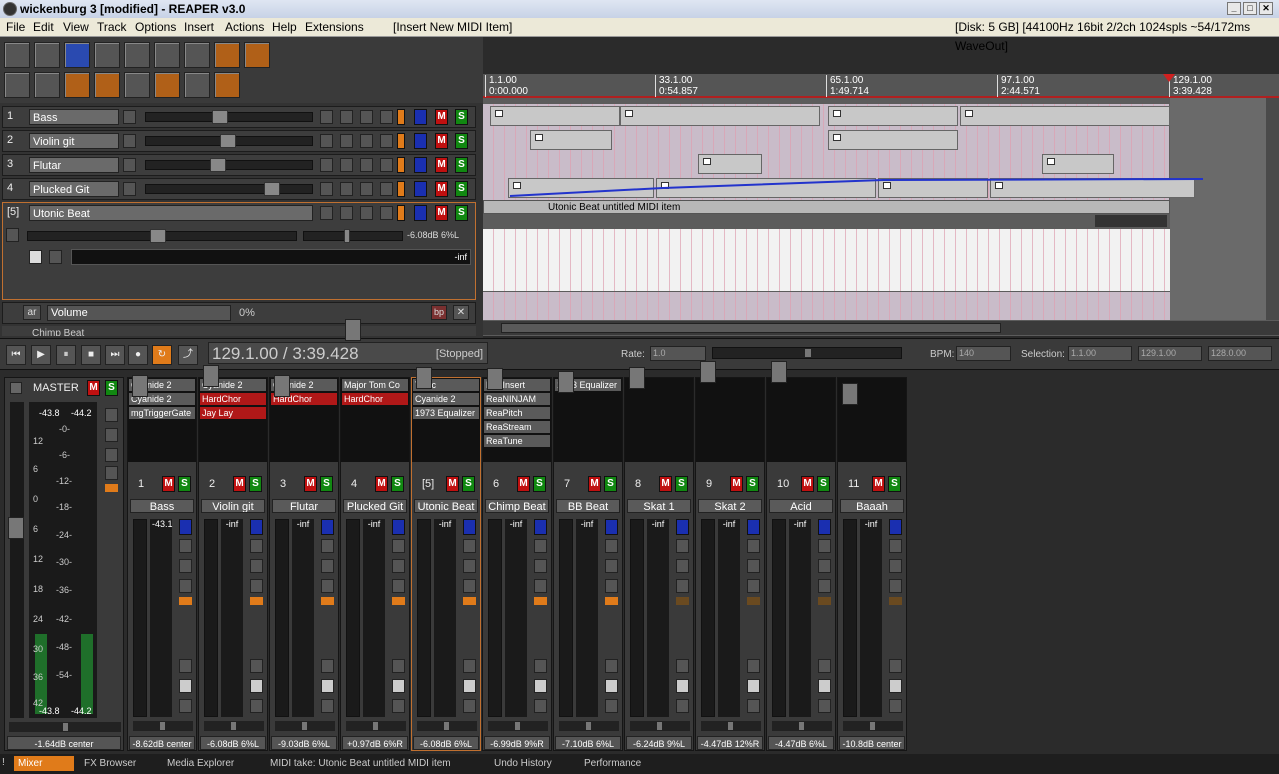 The height and width of the screenshot is (774, 1279). Describe the element at coordinates (366, 117) in the screenshot. I see `fx-bypass-icon` at that location.